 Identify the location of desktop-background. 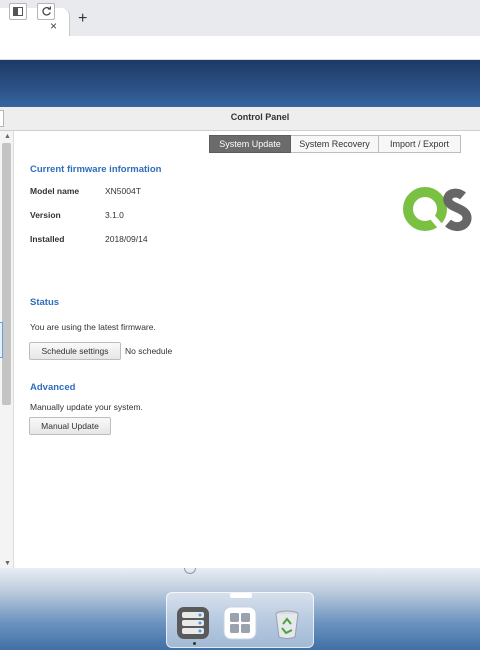
(240, 83).